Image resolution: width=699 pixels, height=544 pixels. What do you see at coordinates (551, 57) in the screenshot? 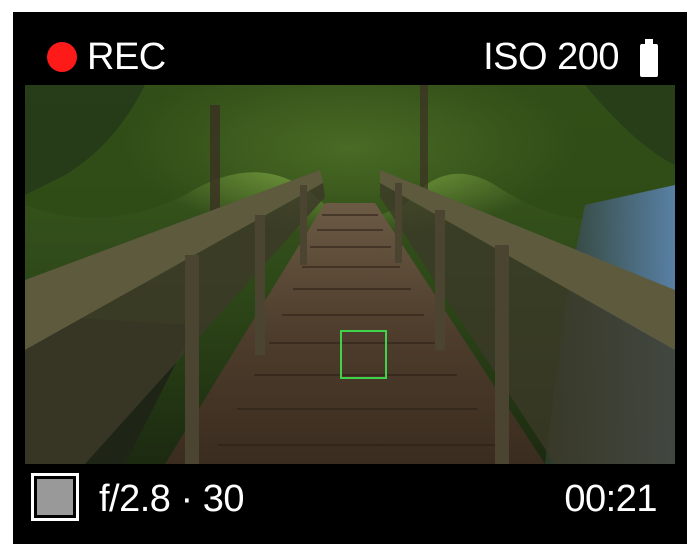
I see `iso-readout: ISO 200` at bounding box center [551, 57].